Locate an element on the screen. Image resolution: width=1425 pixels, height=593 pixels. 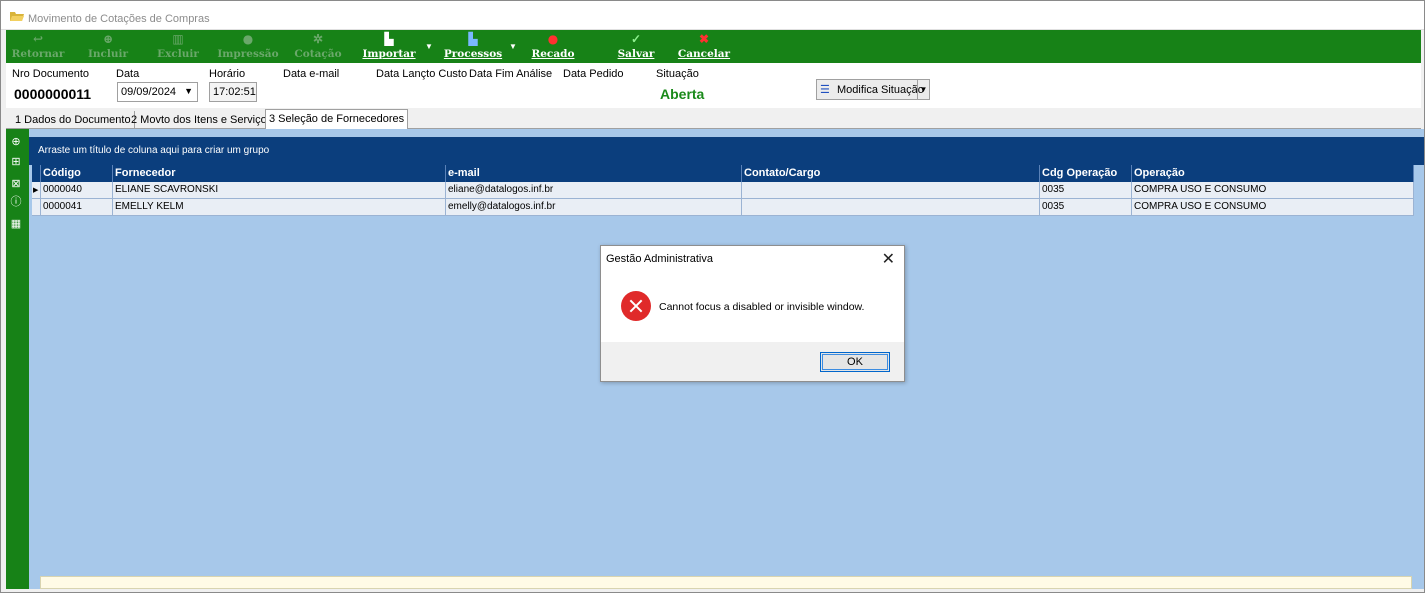
message-icon: ● is located at coordinates (553, 39).